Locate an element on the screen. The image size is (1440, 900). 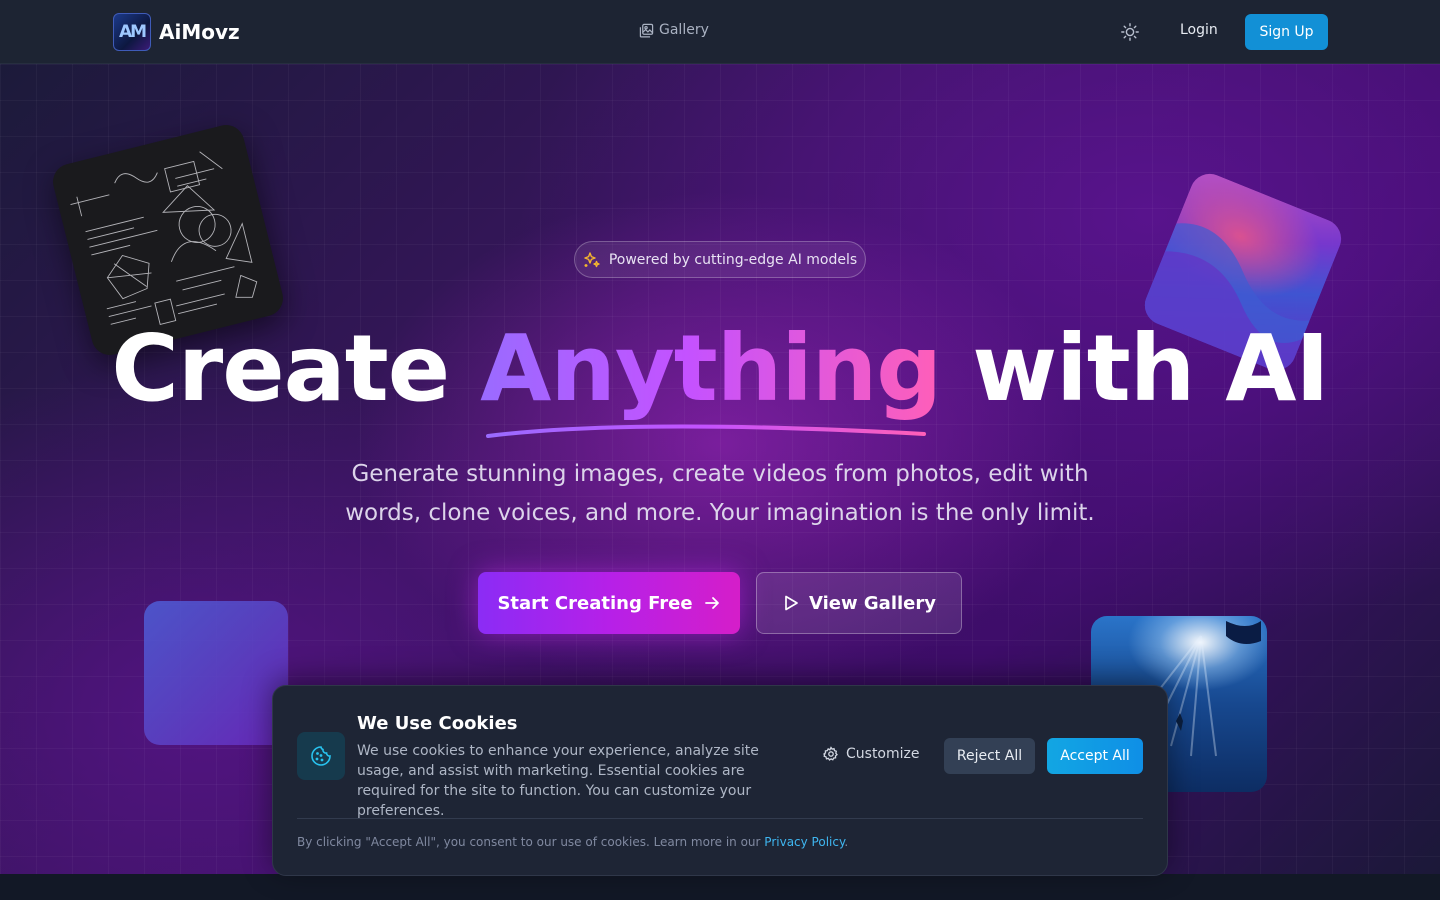
headline-part-1: Create is located at coordinates (280, 368).